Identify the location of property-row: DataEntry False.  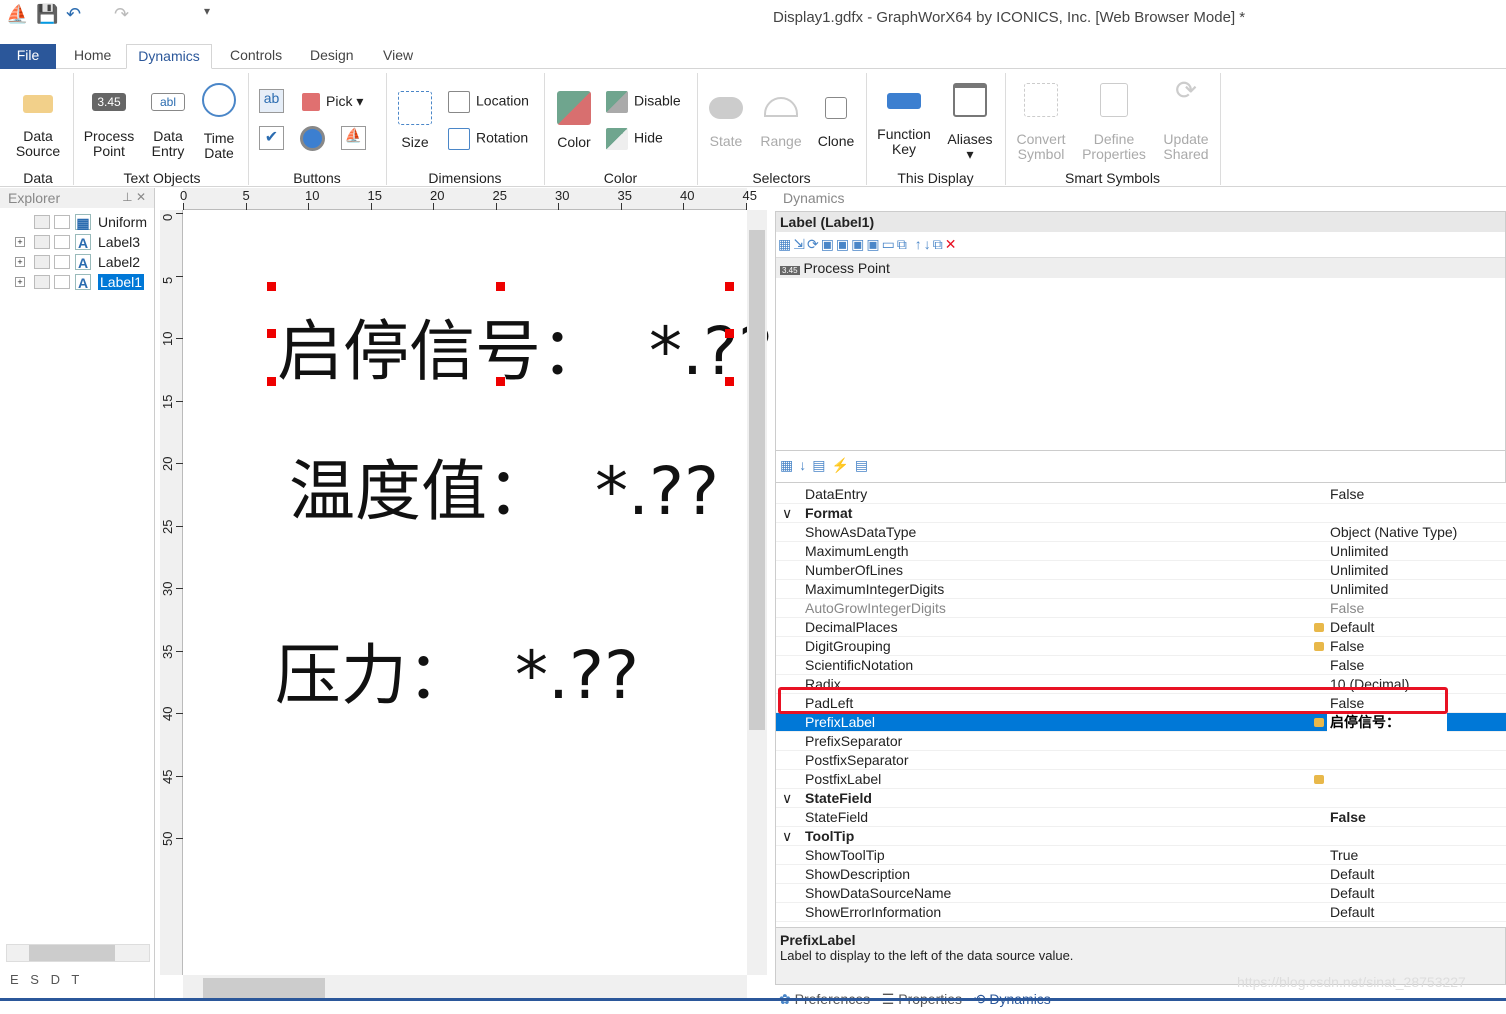
(1141, 494).